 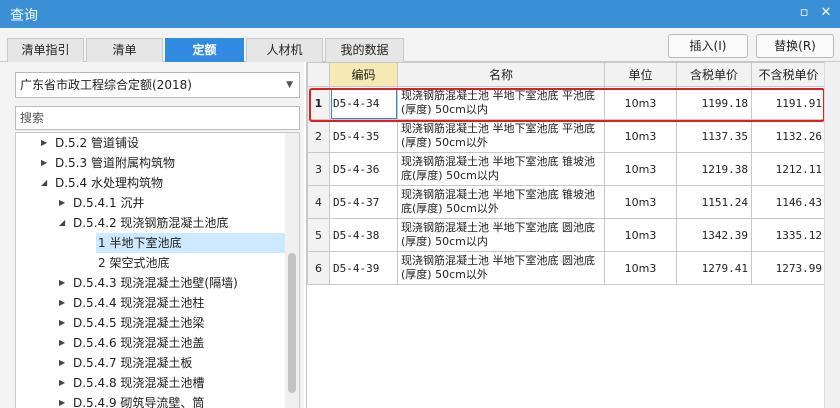 What do you see at coordinates (157, 118) in the screenshot?
I see `search-input` at bounding box center [157, 118].